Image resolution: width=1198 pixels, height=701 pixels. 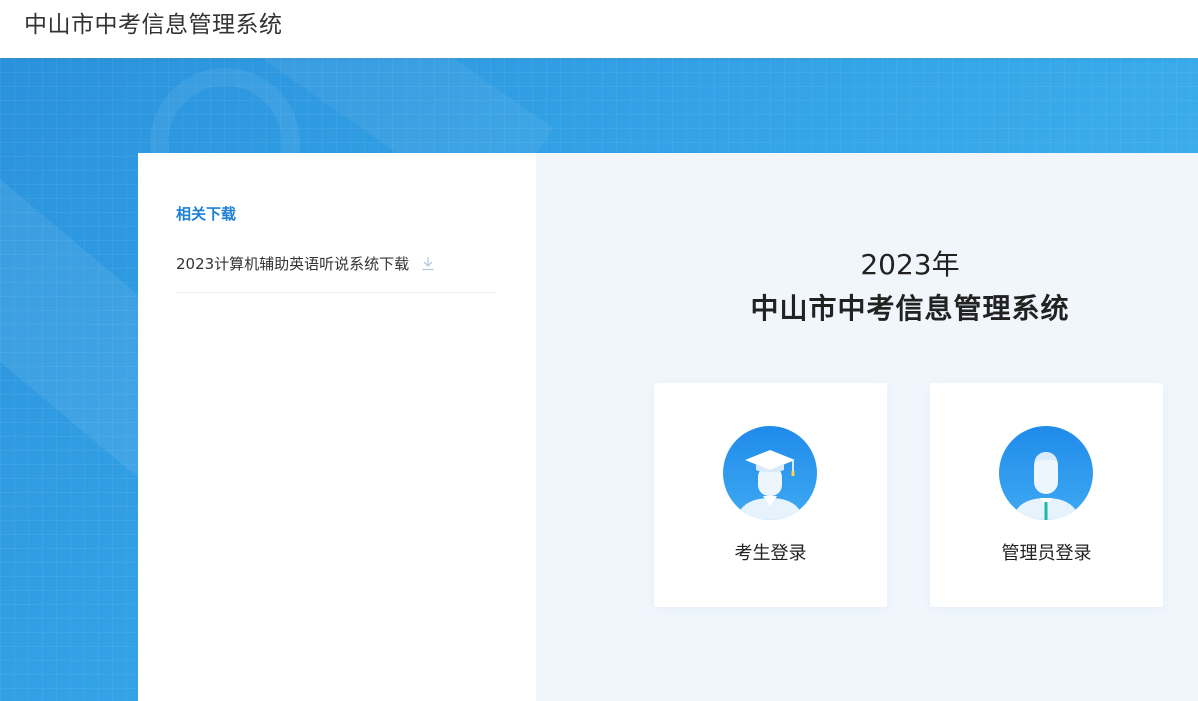 I want to click on student-login-card: 考生登录, so click(x=770, y=495).